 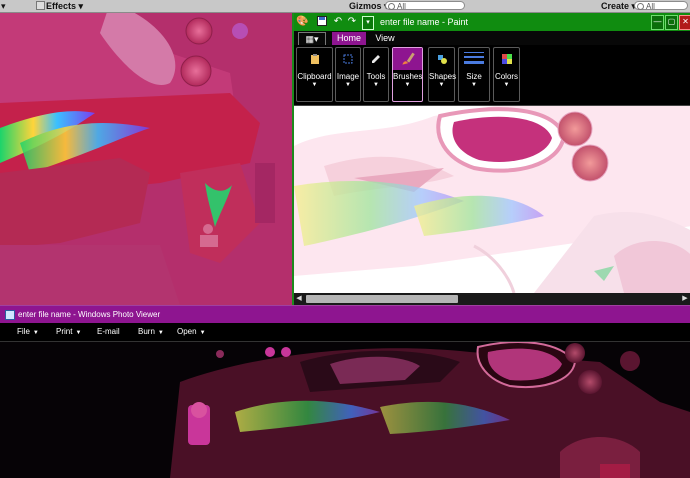 I want to click on colors-group: Colors ▼, so click(x=506, y=74).